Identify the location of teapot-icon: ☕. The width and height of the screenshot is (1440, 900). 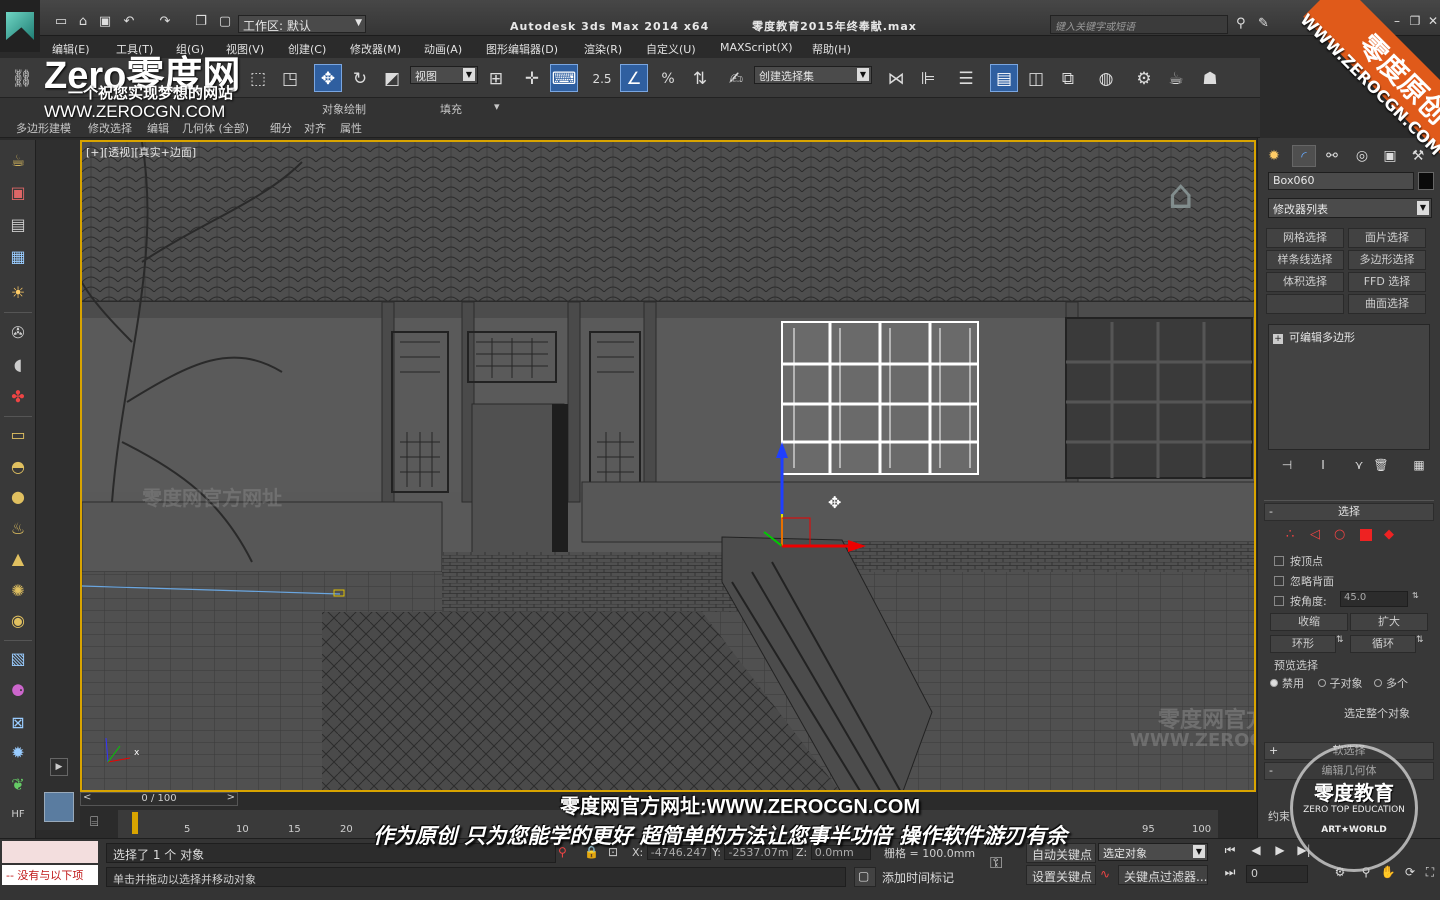
(18, 161).